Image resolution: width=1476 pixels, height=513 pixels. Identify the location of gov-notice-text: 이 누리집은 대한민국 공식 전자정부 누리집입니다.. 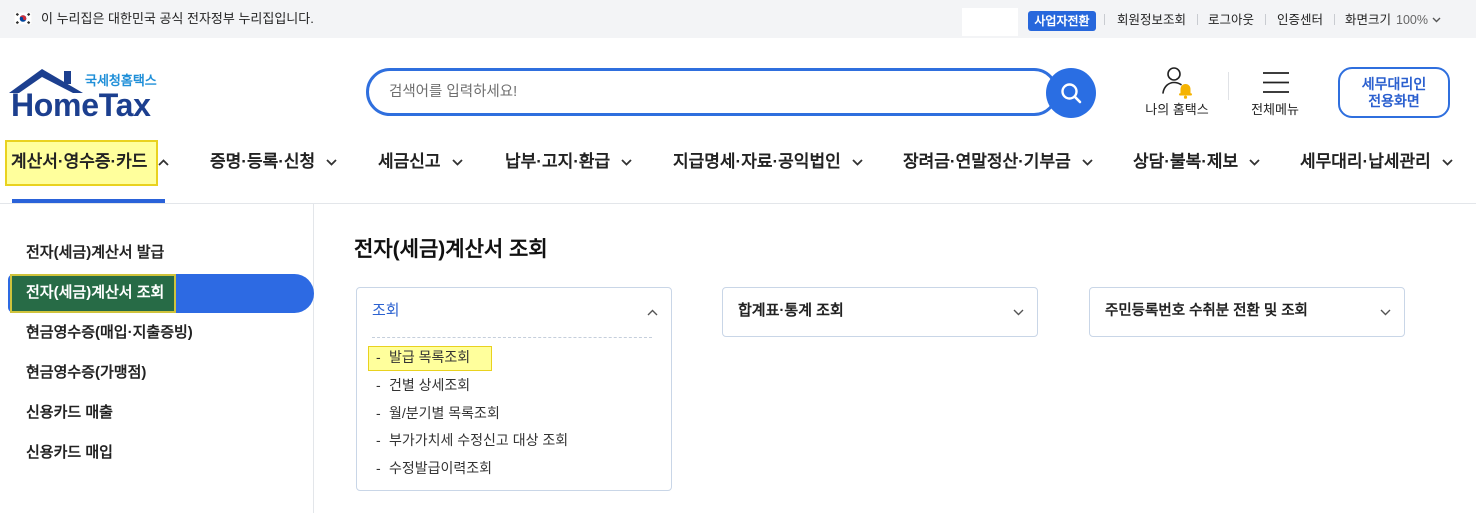
(177, 18).